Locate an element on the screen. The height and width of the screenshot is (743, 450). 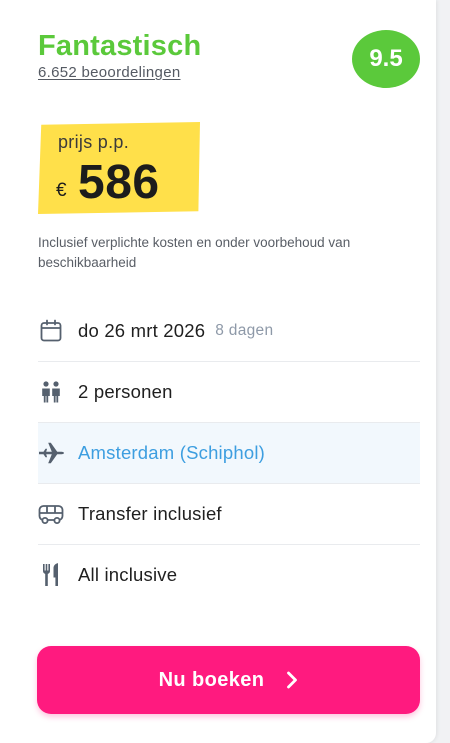
rating-label: Fantastisch is located at coordinates (120, 46).